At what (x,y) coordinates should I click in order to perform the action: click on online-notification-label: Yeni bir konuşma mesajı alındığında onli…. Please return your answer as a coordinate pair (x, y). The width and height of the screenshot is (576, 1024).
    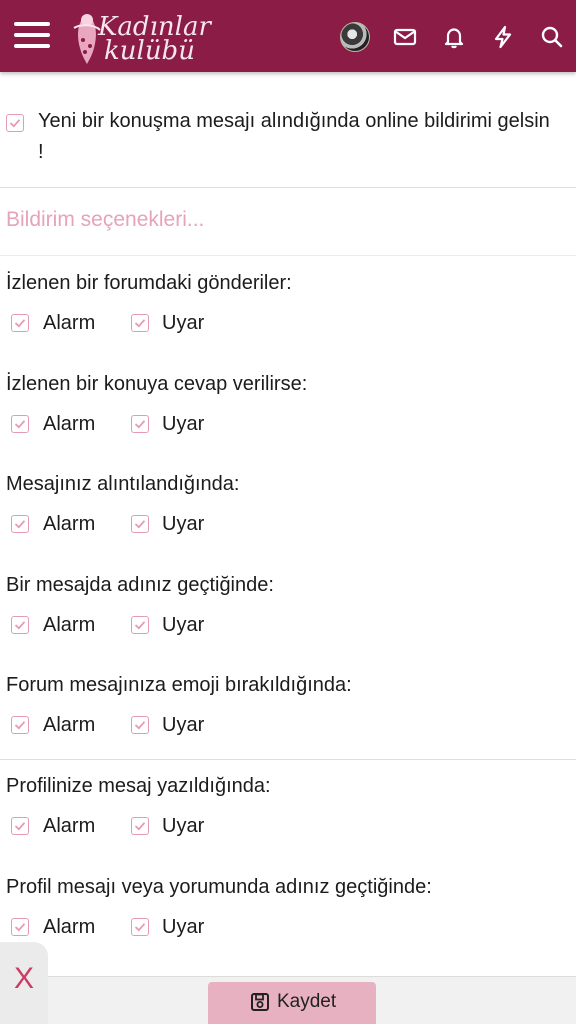
    Looking at the image, I should click on (294, 136).